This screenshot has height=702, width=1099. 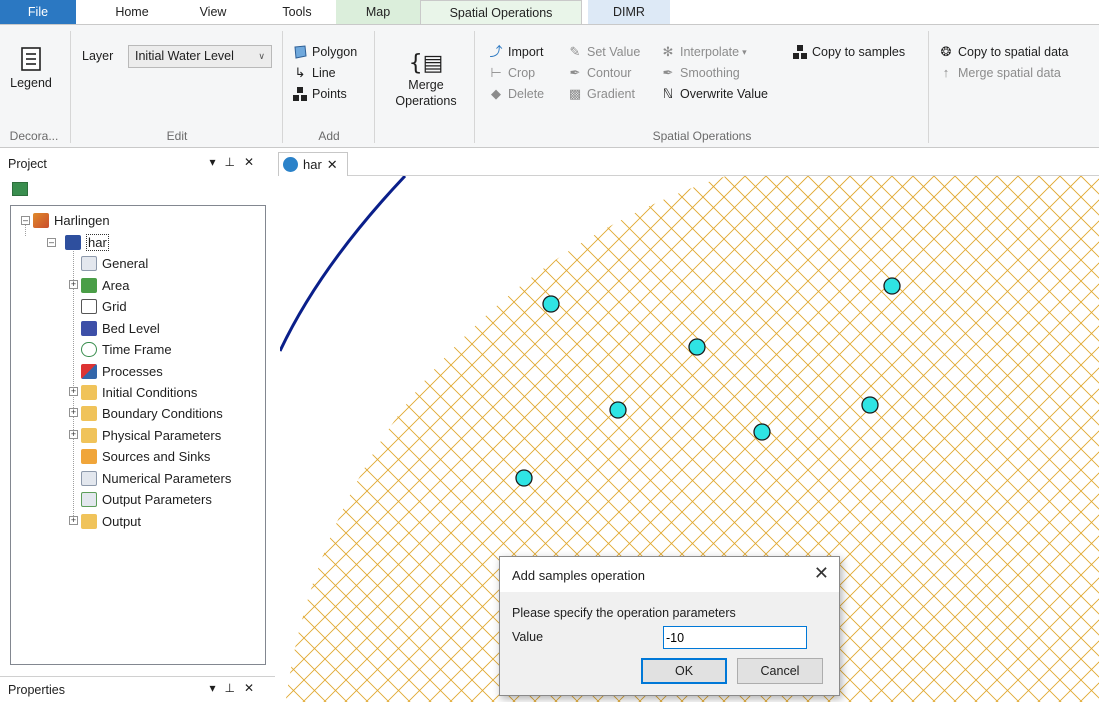 I want to click on tree-node-harlingen: Harlingen, so click(x=71, y=220).